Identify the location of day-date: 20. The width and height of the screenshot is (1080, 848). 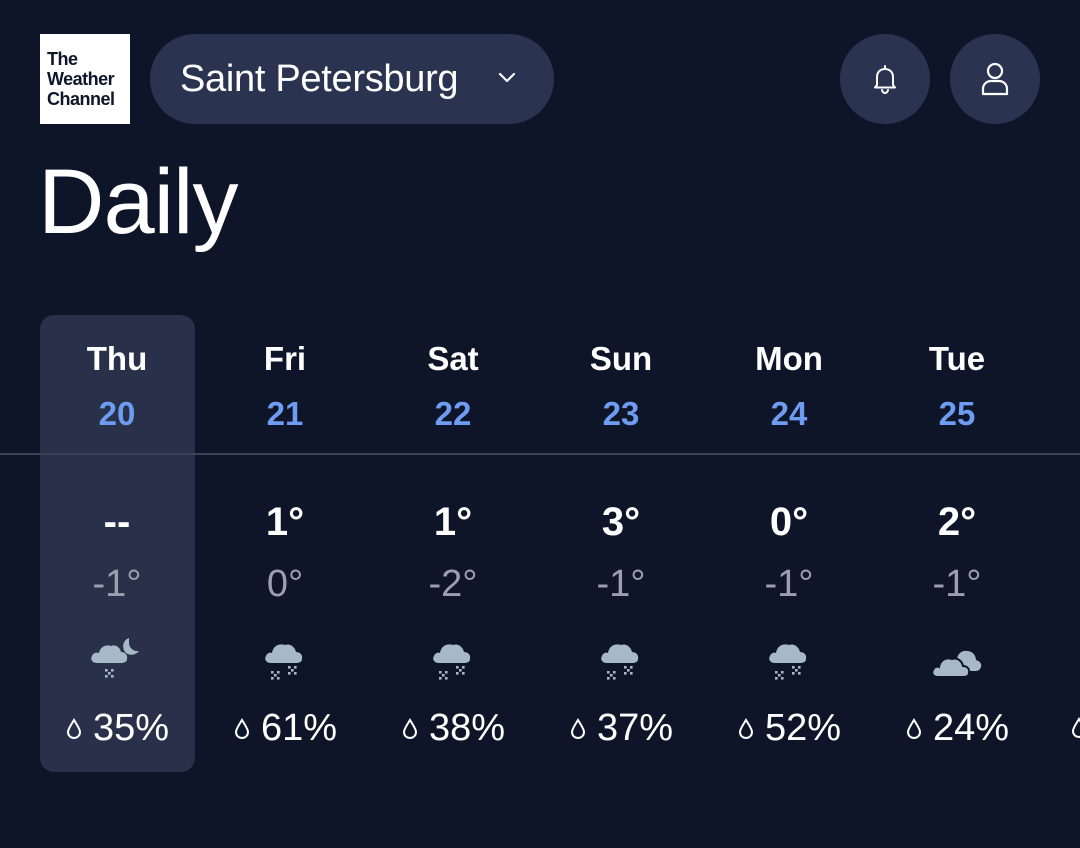
(117, 413).